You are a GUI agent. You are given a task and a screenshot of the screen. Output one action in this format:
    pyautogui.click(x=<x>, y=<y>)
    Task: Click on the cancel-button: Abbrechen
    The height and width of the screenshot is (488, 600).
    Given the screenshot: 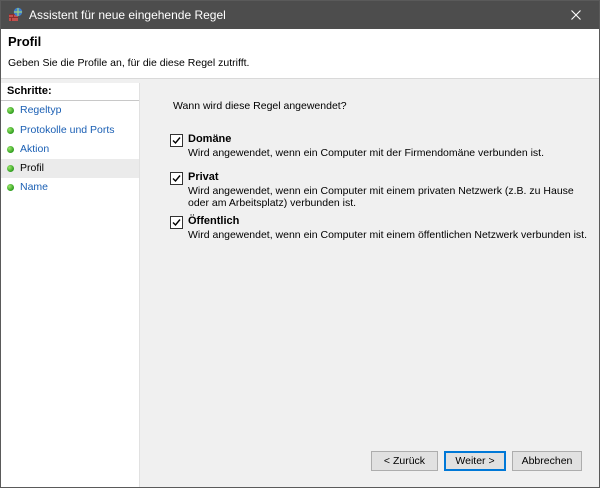 What is the action you would take?
    pyautogui.click(x=547, y=461)
    